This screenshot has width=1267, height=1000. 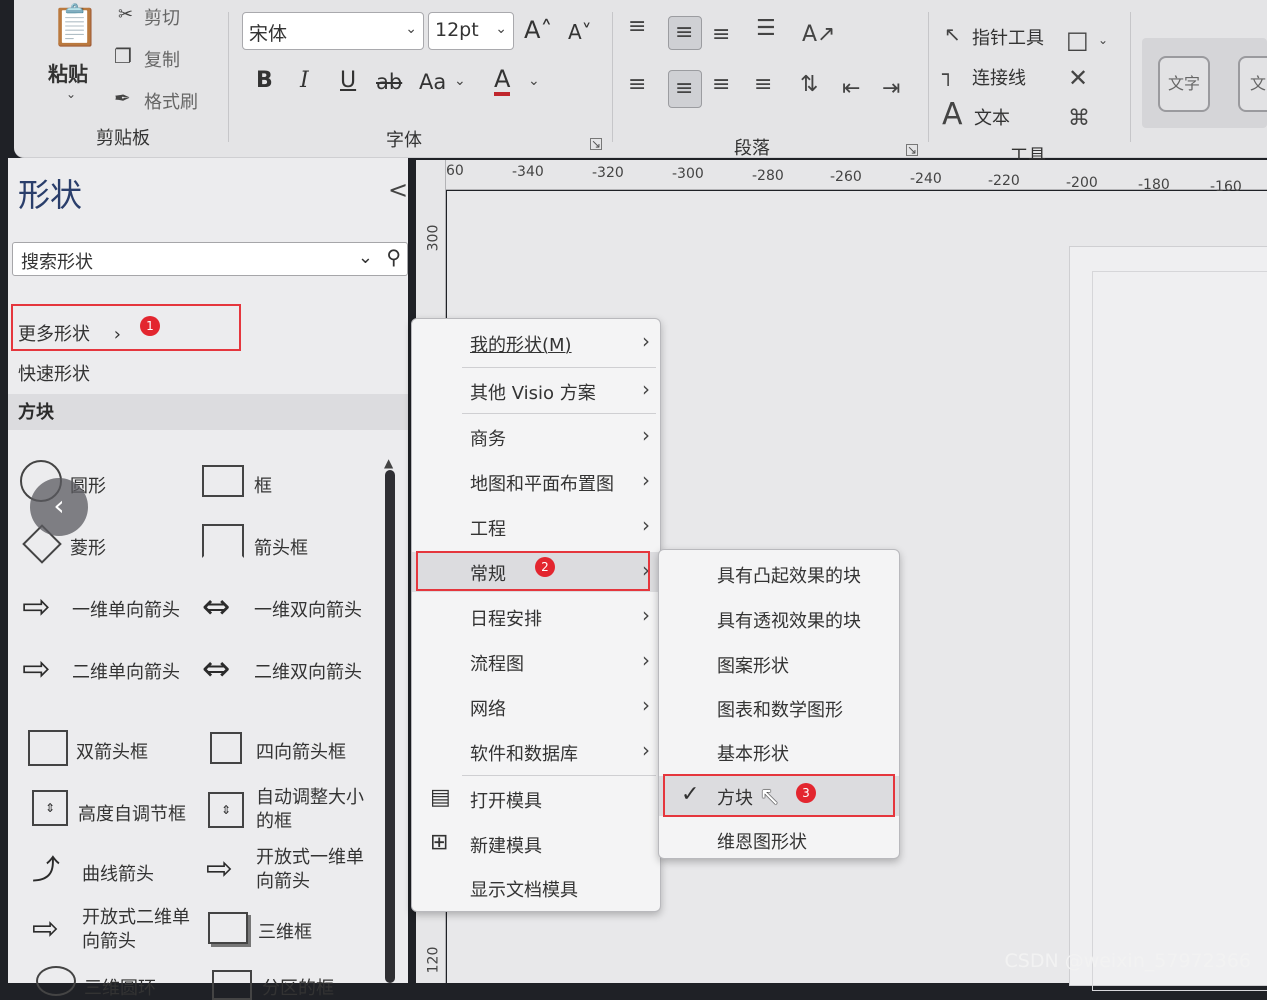 I want to click on submenu-item: 具有凸起效果的块, so click(x=779, y=574).